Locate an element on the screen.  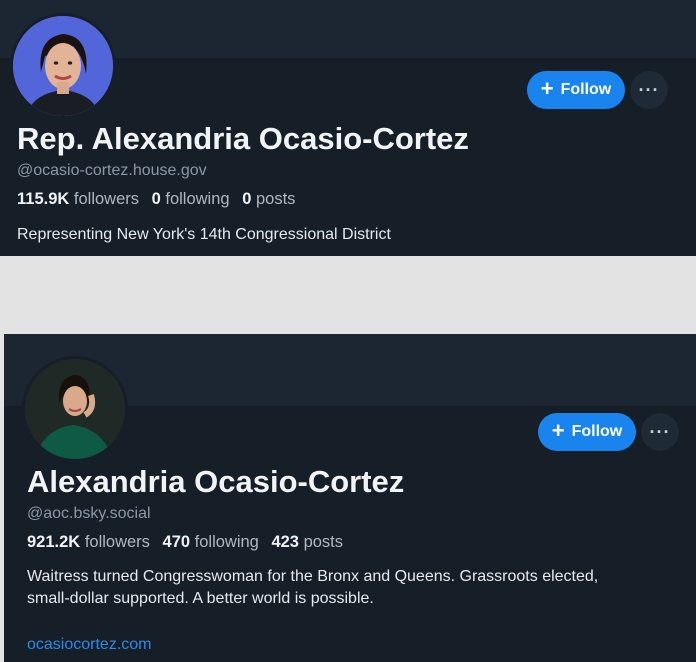
followers-stat: 921.2K followers is located at coordinates (88, 542).